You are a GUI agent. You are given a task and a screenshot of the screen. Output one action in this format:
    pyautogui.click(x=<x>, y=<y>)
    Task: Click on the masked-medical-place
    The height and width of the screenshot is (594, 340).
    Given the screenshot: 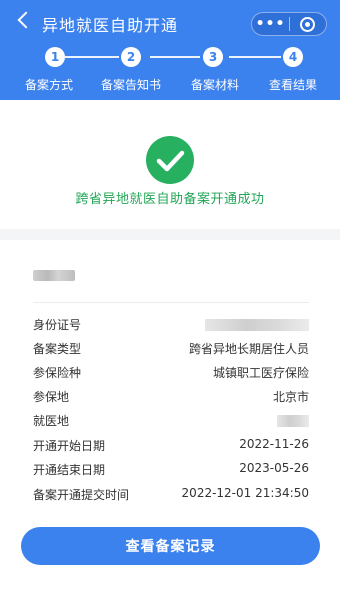 What is the action you would take?
    pyautogui.click(x=293, y=421)
    